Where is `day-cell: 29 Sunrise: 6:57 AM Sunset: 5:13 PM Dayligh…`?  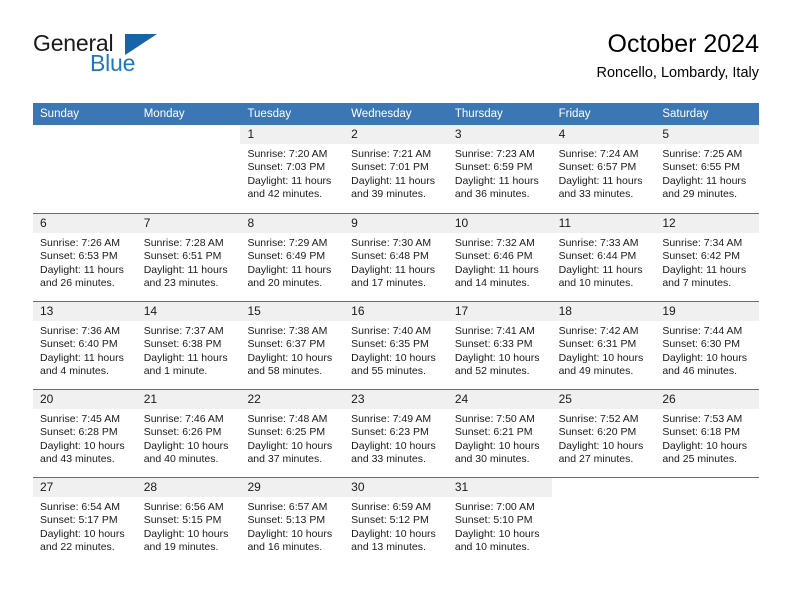
day-cell: 29 Sunrise: 6:57 AM Sunset: 5:13 PM Dayligh… is located at coordinates (292, 521).